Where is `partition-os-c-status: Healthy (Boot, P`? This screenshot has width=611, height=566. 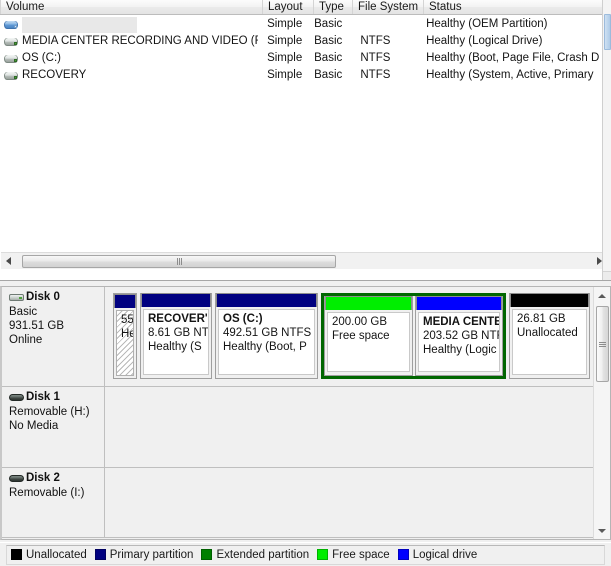
partition-os-c-status: Healthy (Boot, P is located at coordinates (265, 347).